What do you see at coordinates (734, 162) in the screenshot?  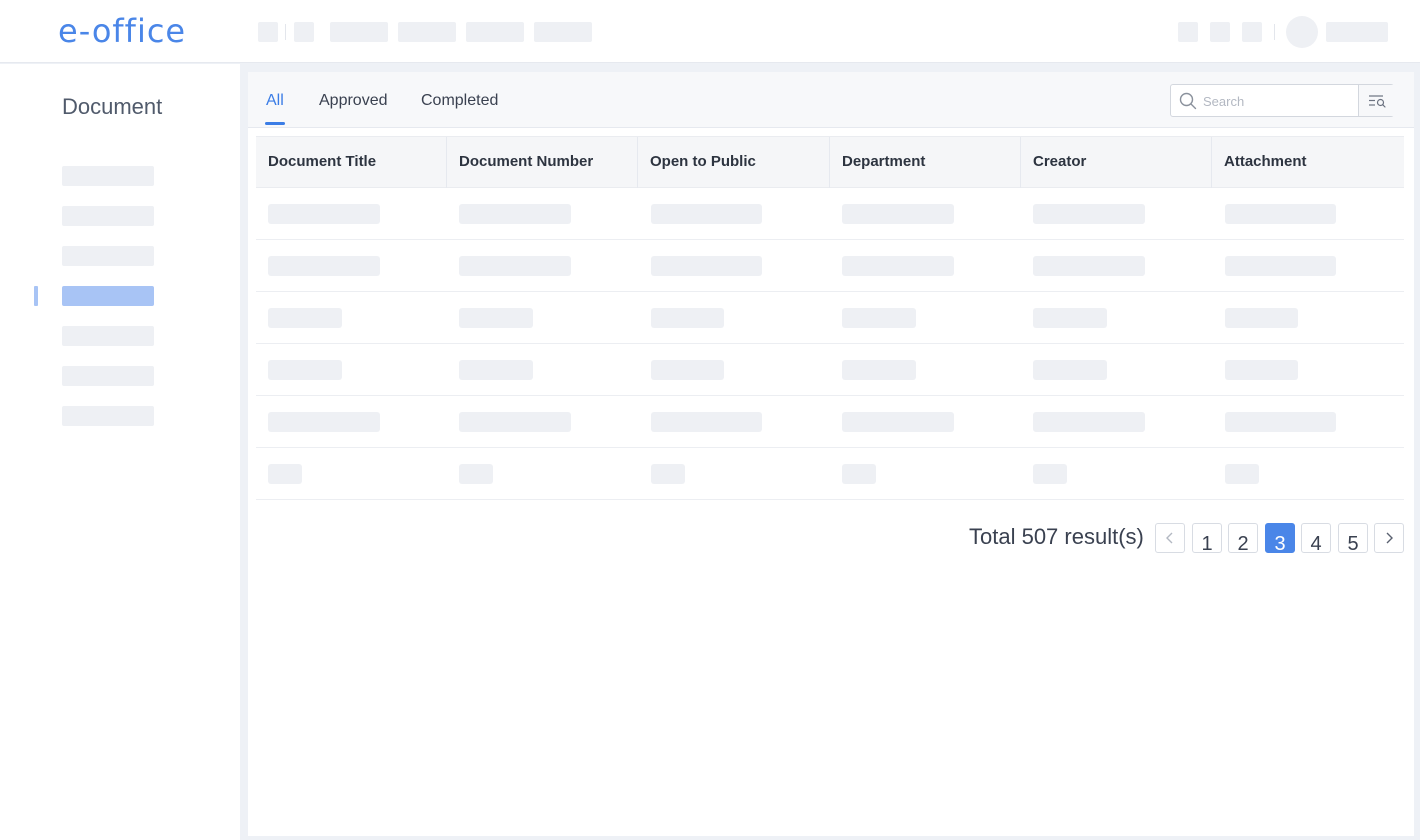 I see `column-header-open-to-public: Open to Public` at bounding box center [734, 162].